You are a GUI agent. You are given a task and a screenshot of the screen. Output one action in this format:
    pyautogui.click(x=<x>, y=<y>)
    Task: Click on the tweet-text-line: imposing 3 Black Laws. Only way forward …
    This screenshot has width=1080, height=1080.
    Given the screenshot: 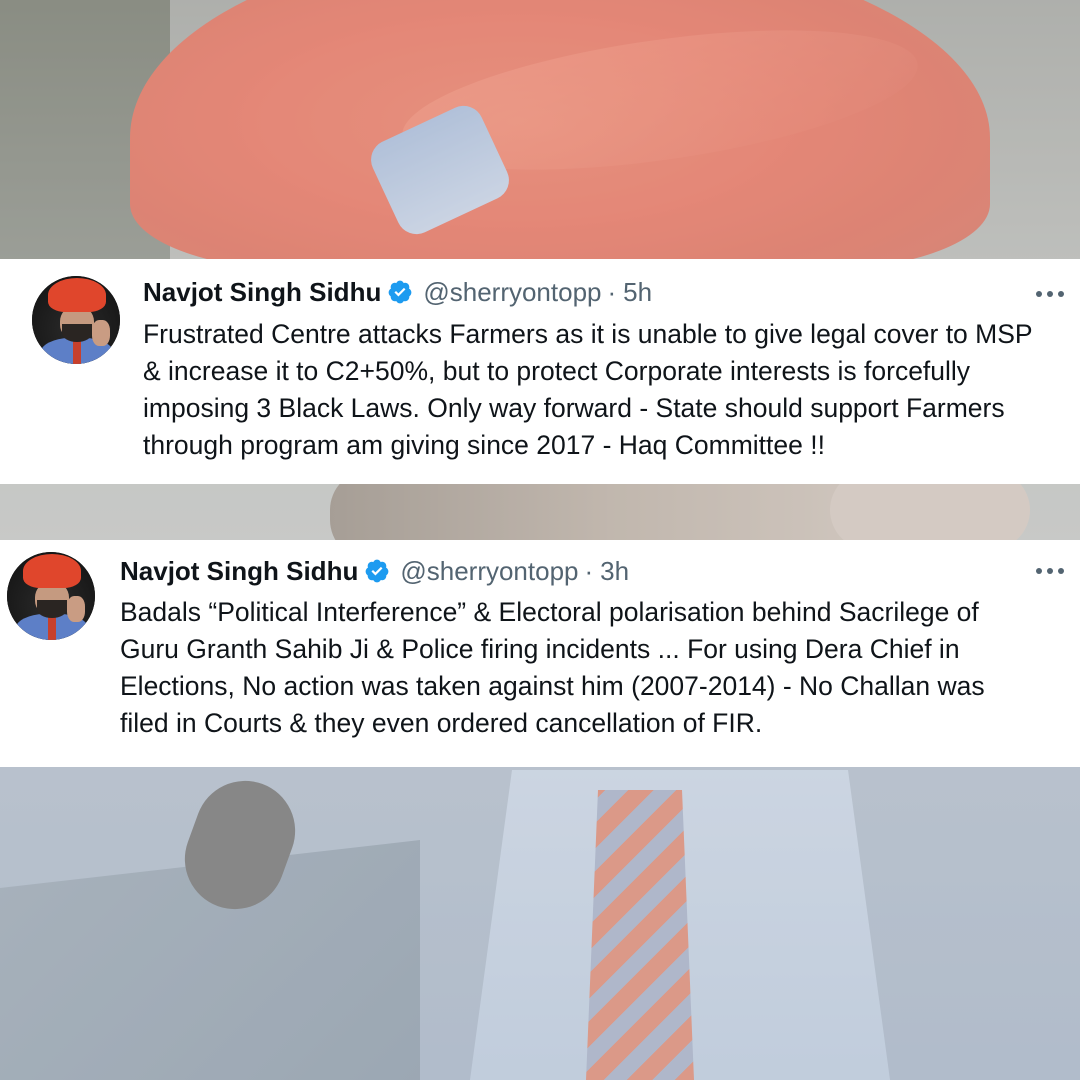 What is the action you would take?
    pyautogui.click(x=574, y=408)
    